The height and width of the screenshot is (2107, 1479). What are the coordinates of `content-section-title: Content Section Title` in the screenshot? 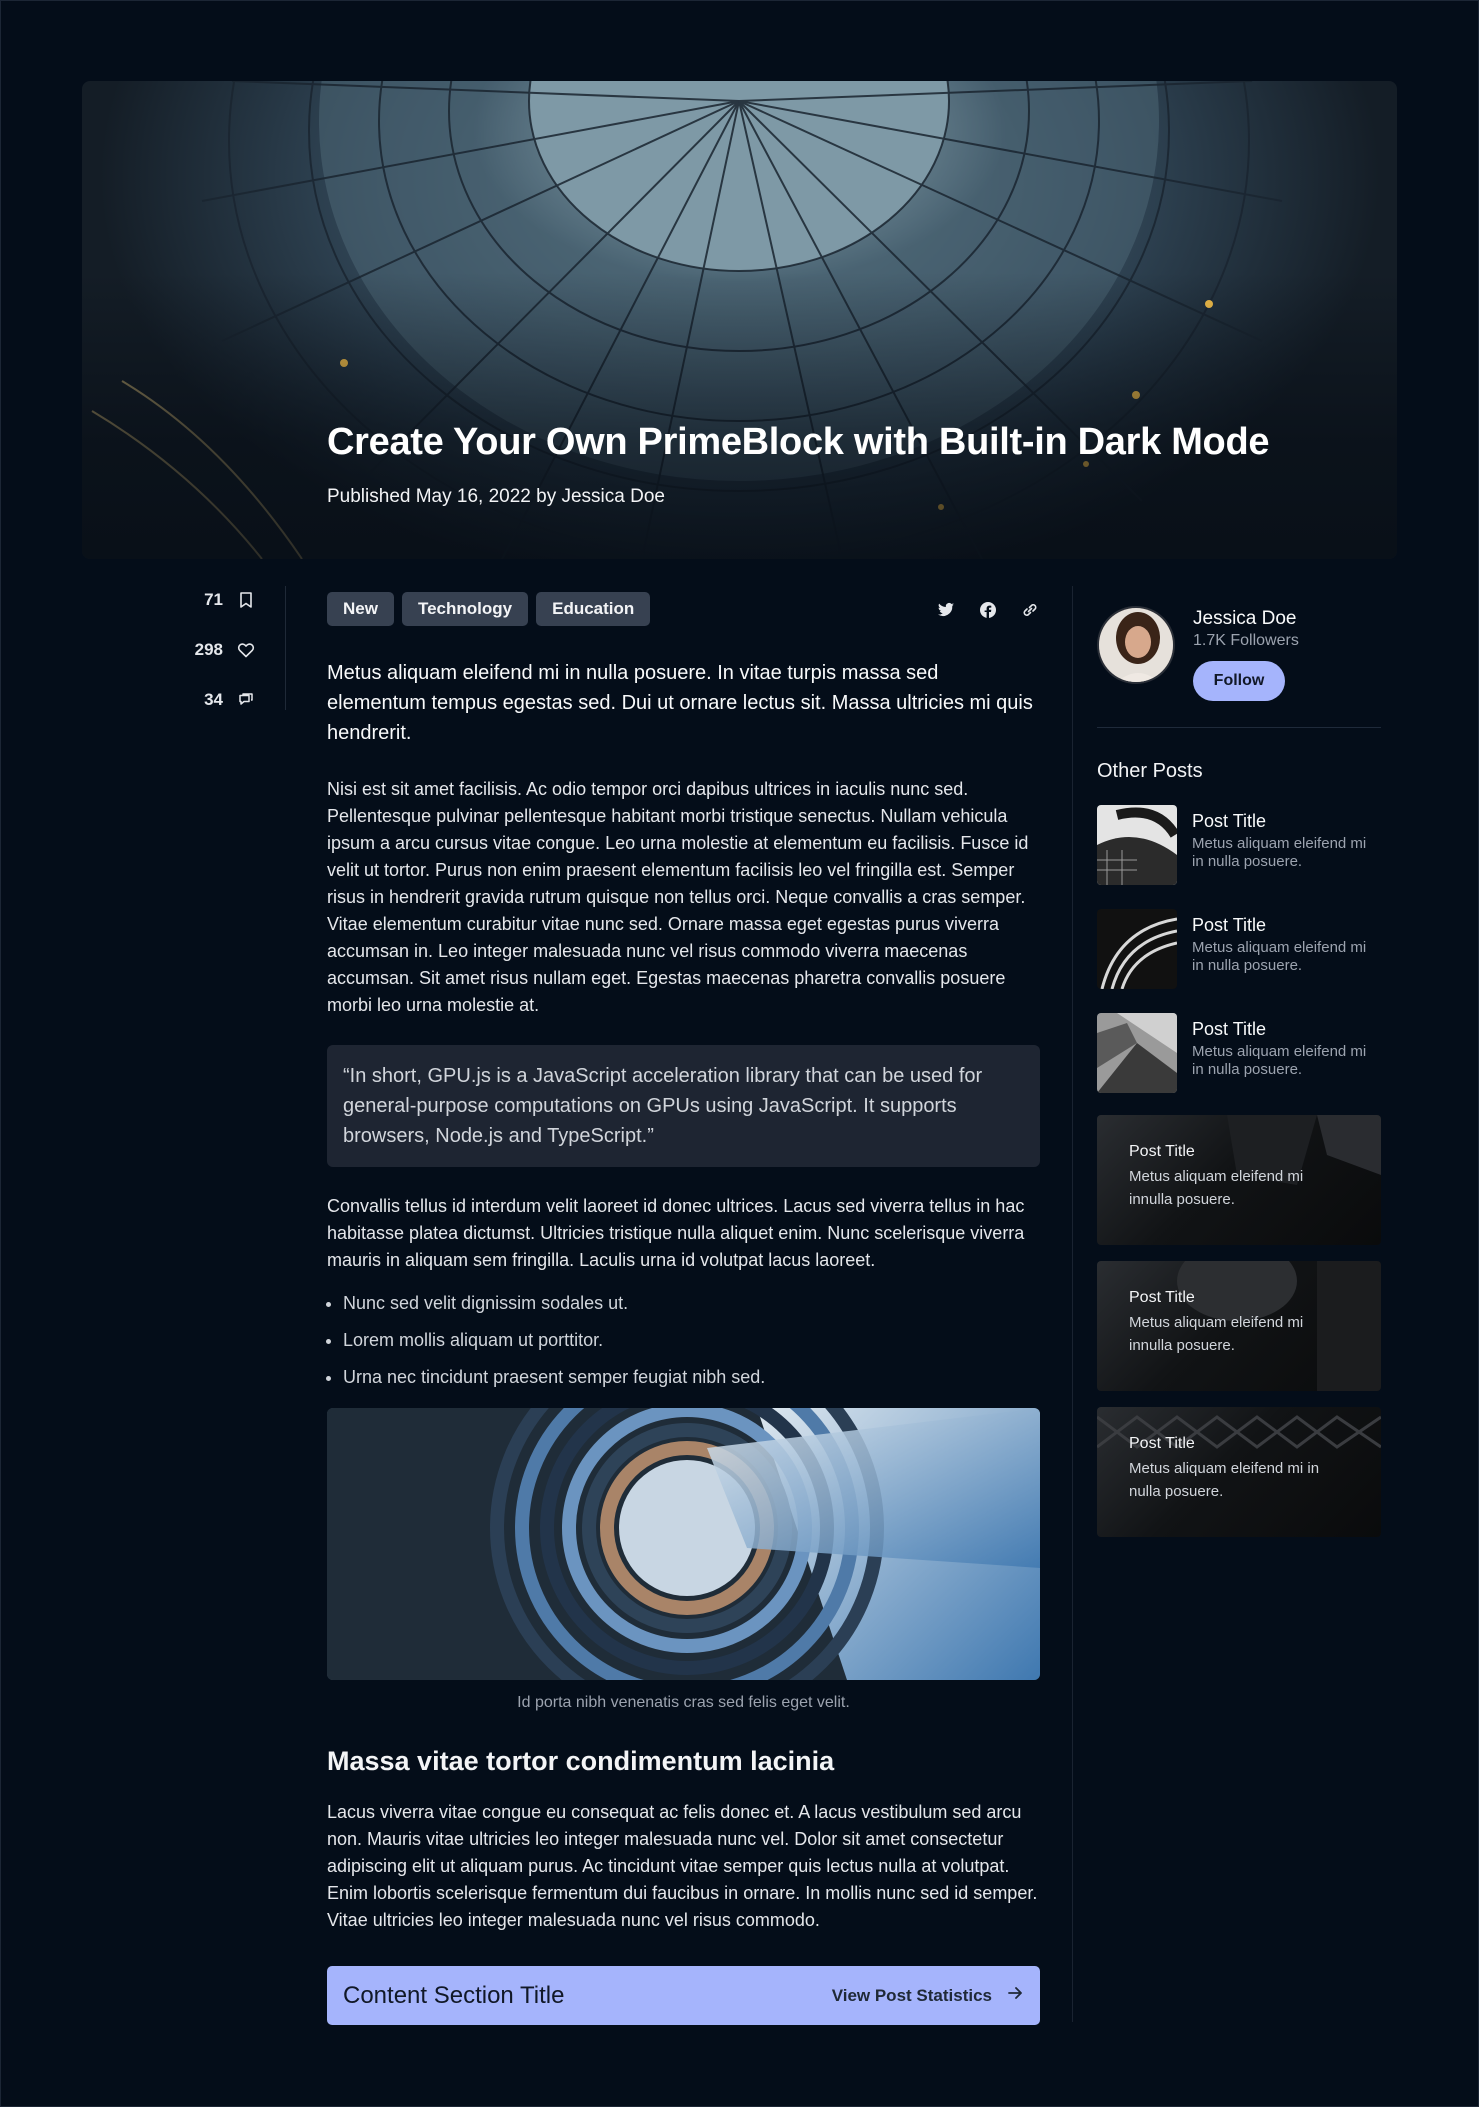 It's located at (454, 1995).